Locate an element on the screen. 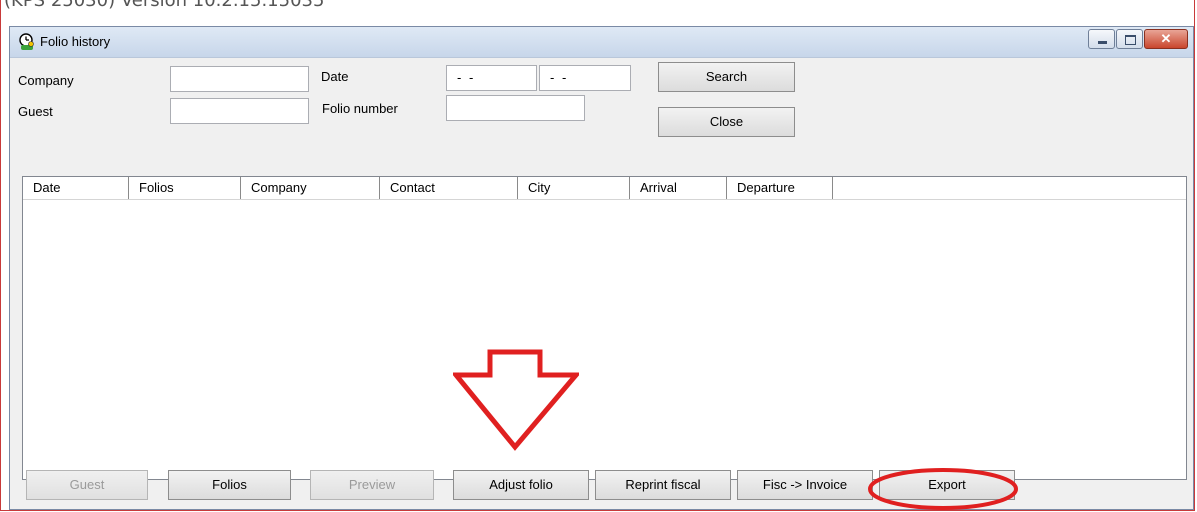 Image resolution: width=1197 pixels, height=512 pixels. date-from-input: - - is located at coordinates (491, 78).